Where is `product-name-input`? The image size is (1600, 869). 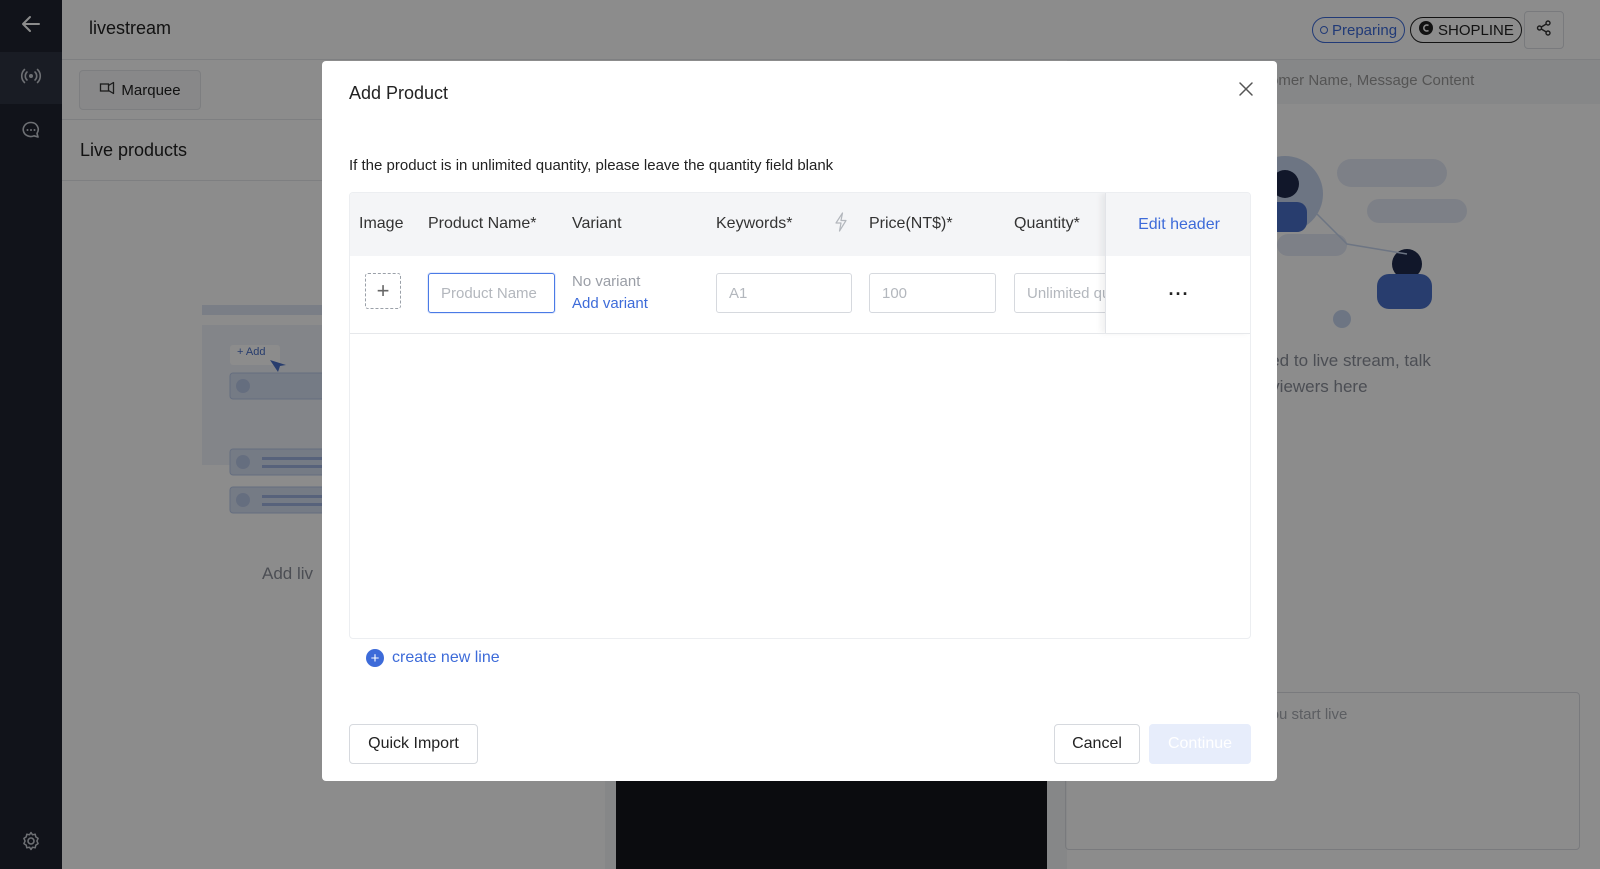
product-name-input is located at coordinates (491, 293).